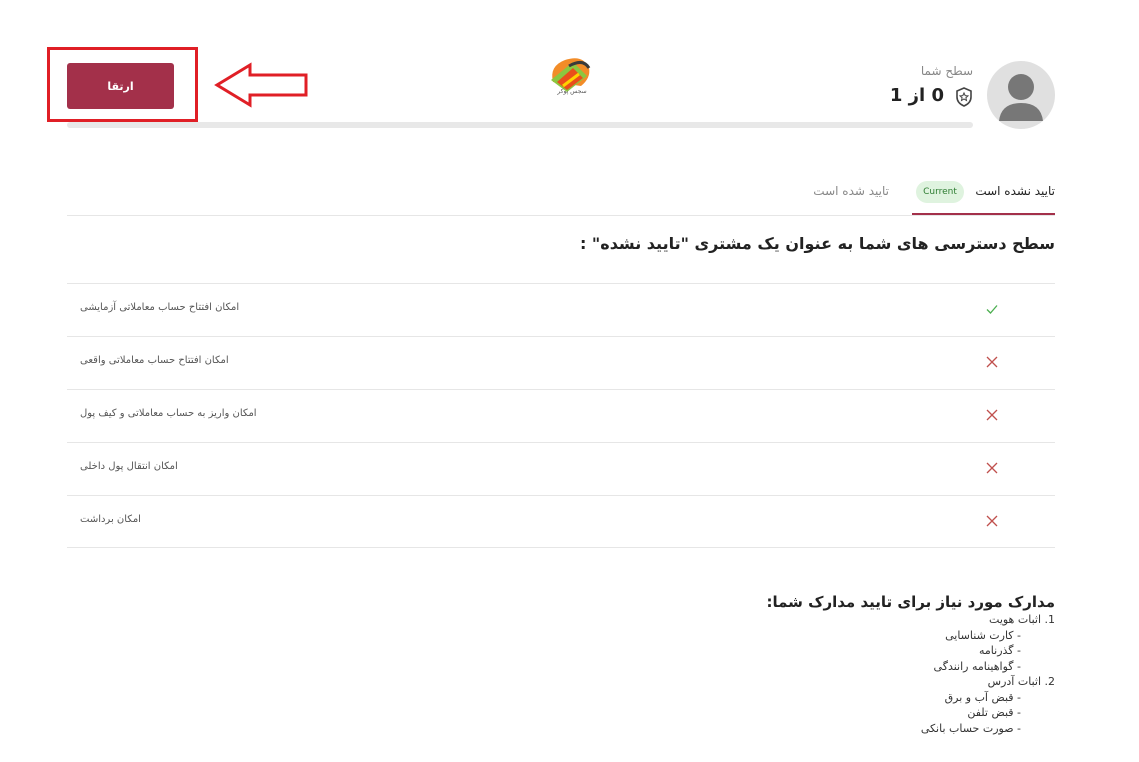 This screenshot has width=1139, height=762. I want to click on tab-active-indicator, so click(983, 214).